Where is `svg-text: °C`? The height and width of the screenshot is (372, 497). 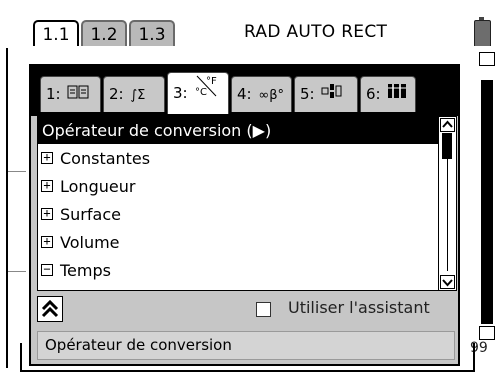 svg-text: °C is located at coordinates (201, 92).